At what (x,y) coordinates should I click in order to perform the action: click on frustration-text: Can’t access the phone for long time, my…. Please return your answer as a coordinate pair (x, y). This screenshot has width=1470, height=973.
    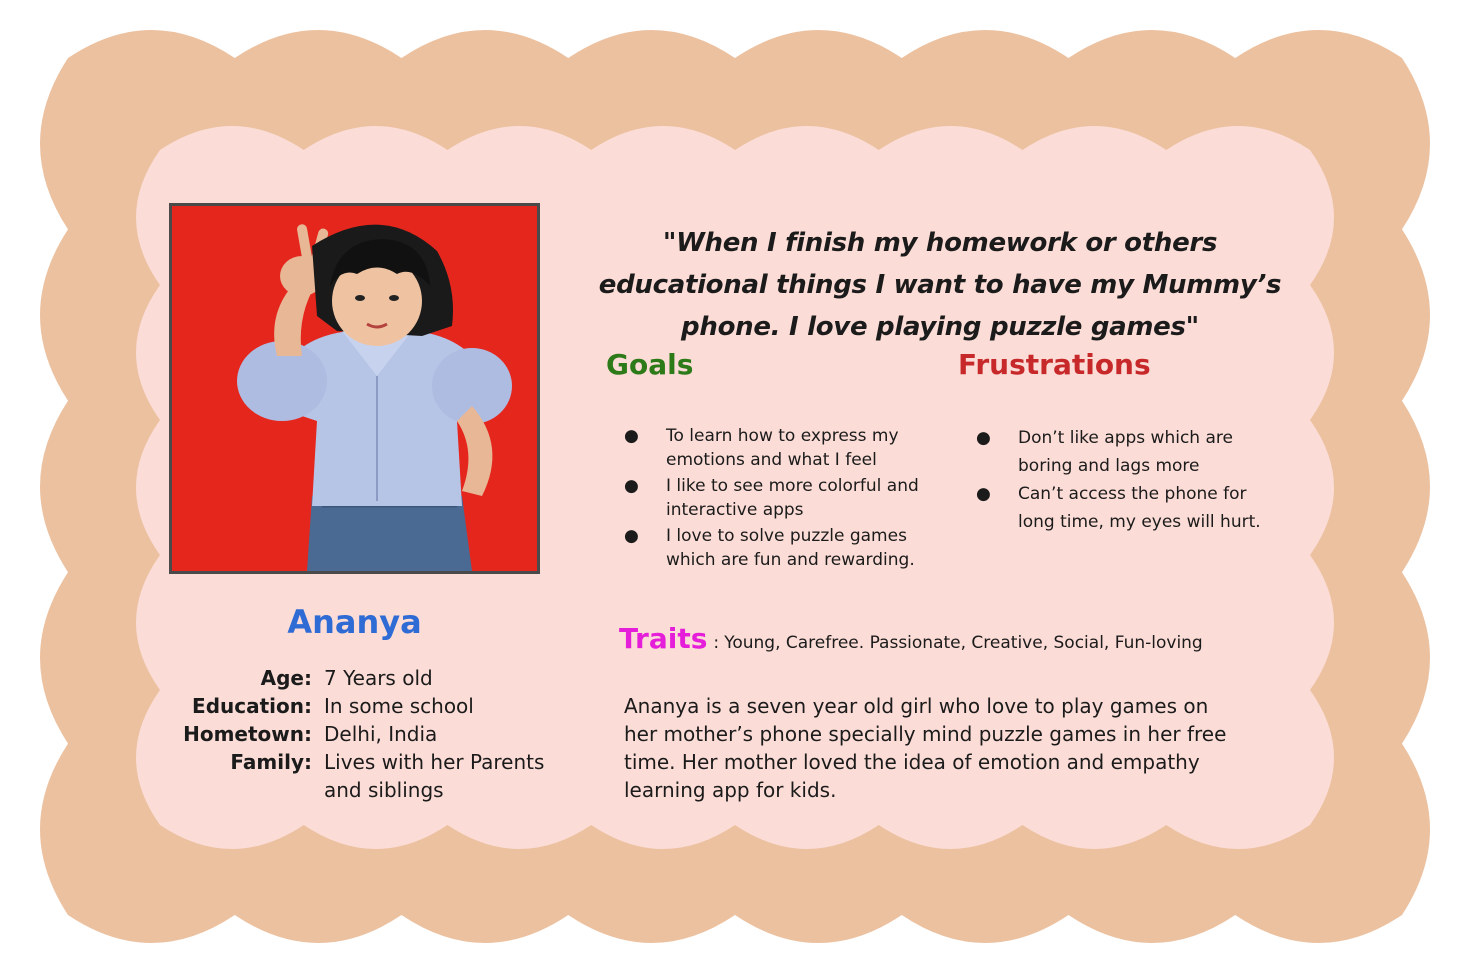
    Looking at the image, I should click on (1139, 508).